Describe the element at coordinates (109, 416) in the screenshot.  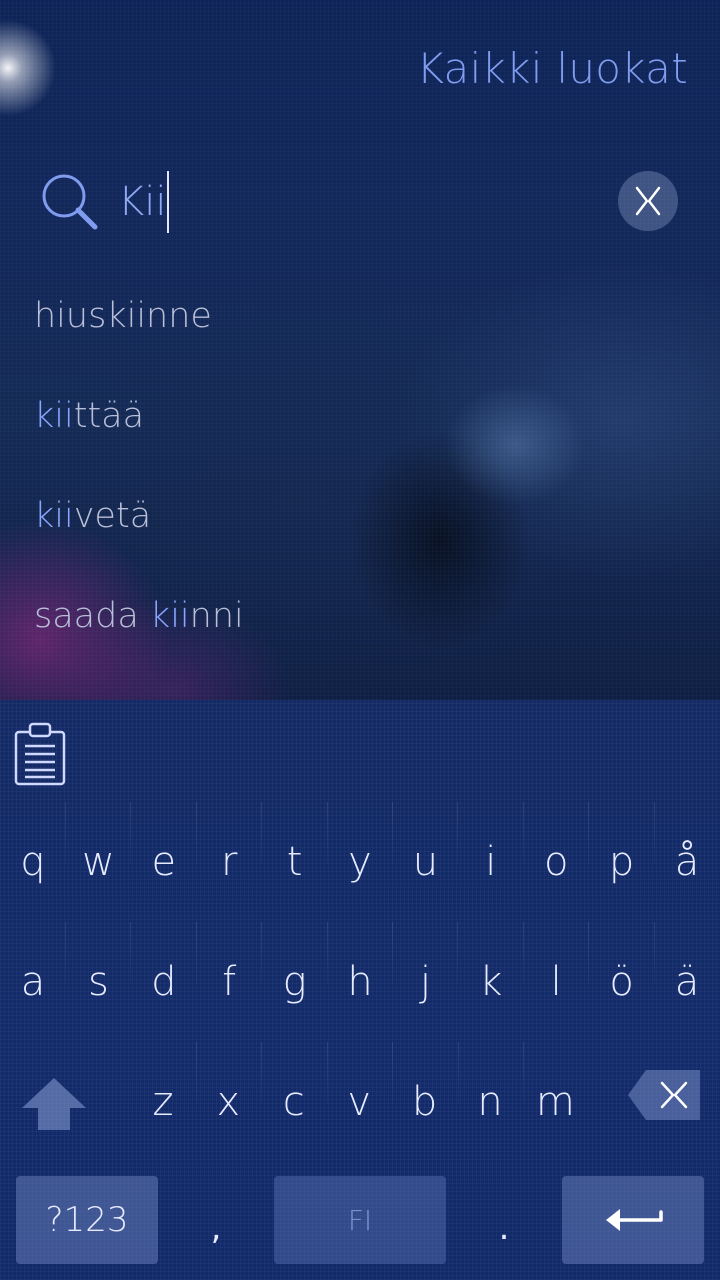
I see `suggestion-text: ttää` at that location.